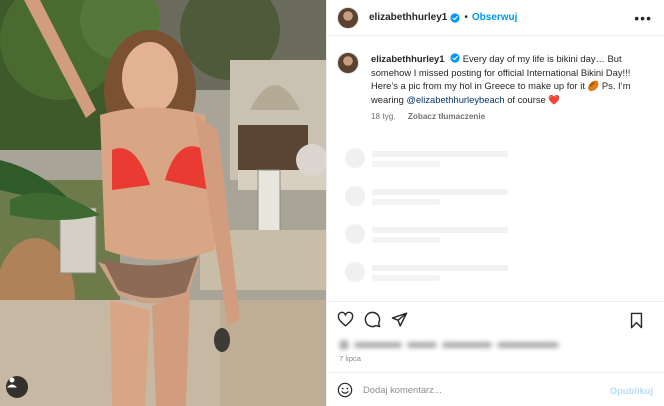 This screenshot has width=664, height=406. Describe the element at coordinates (454, 345) in the screenshot. I see `likes-summary-blurred` at that location.